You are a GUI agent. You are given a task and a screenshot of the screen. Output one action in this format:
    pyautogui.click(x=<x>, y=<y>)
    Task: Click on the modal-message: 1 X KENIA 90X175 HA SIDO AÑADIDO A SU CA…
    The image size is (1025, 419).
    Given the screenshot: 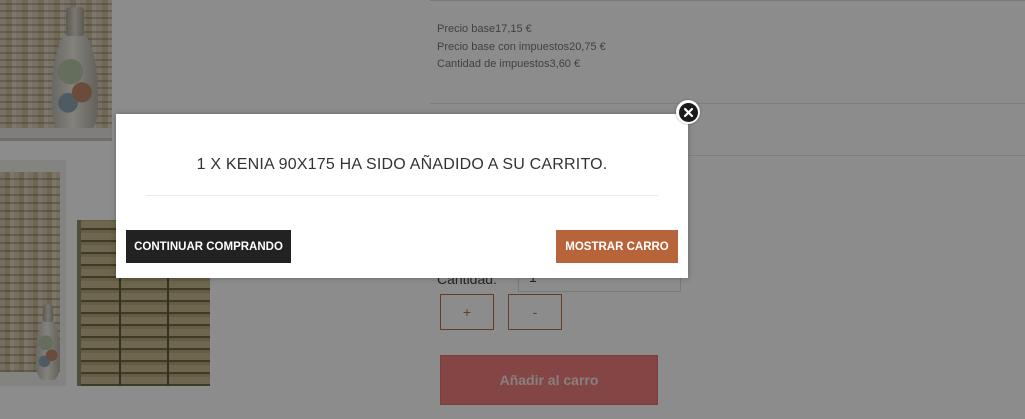 What is the action you would take?
    pyautogui.click(x=402, y=164)
    